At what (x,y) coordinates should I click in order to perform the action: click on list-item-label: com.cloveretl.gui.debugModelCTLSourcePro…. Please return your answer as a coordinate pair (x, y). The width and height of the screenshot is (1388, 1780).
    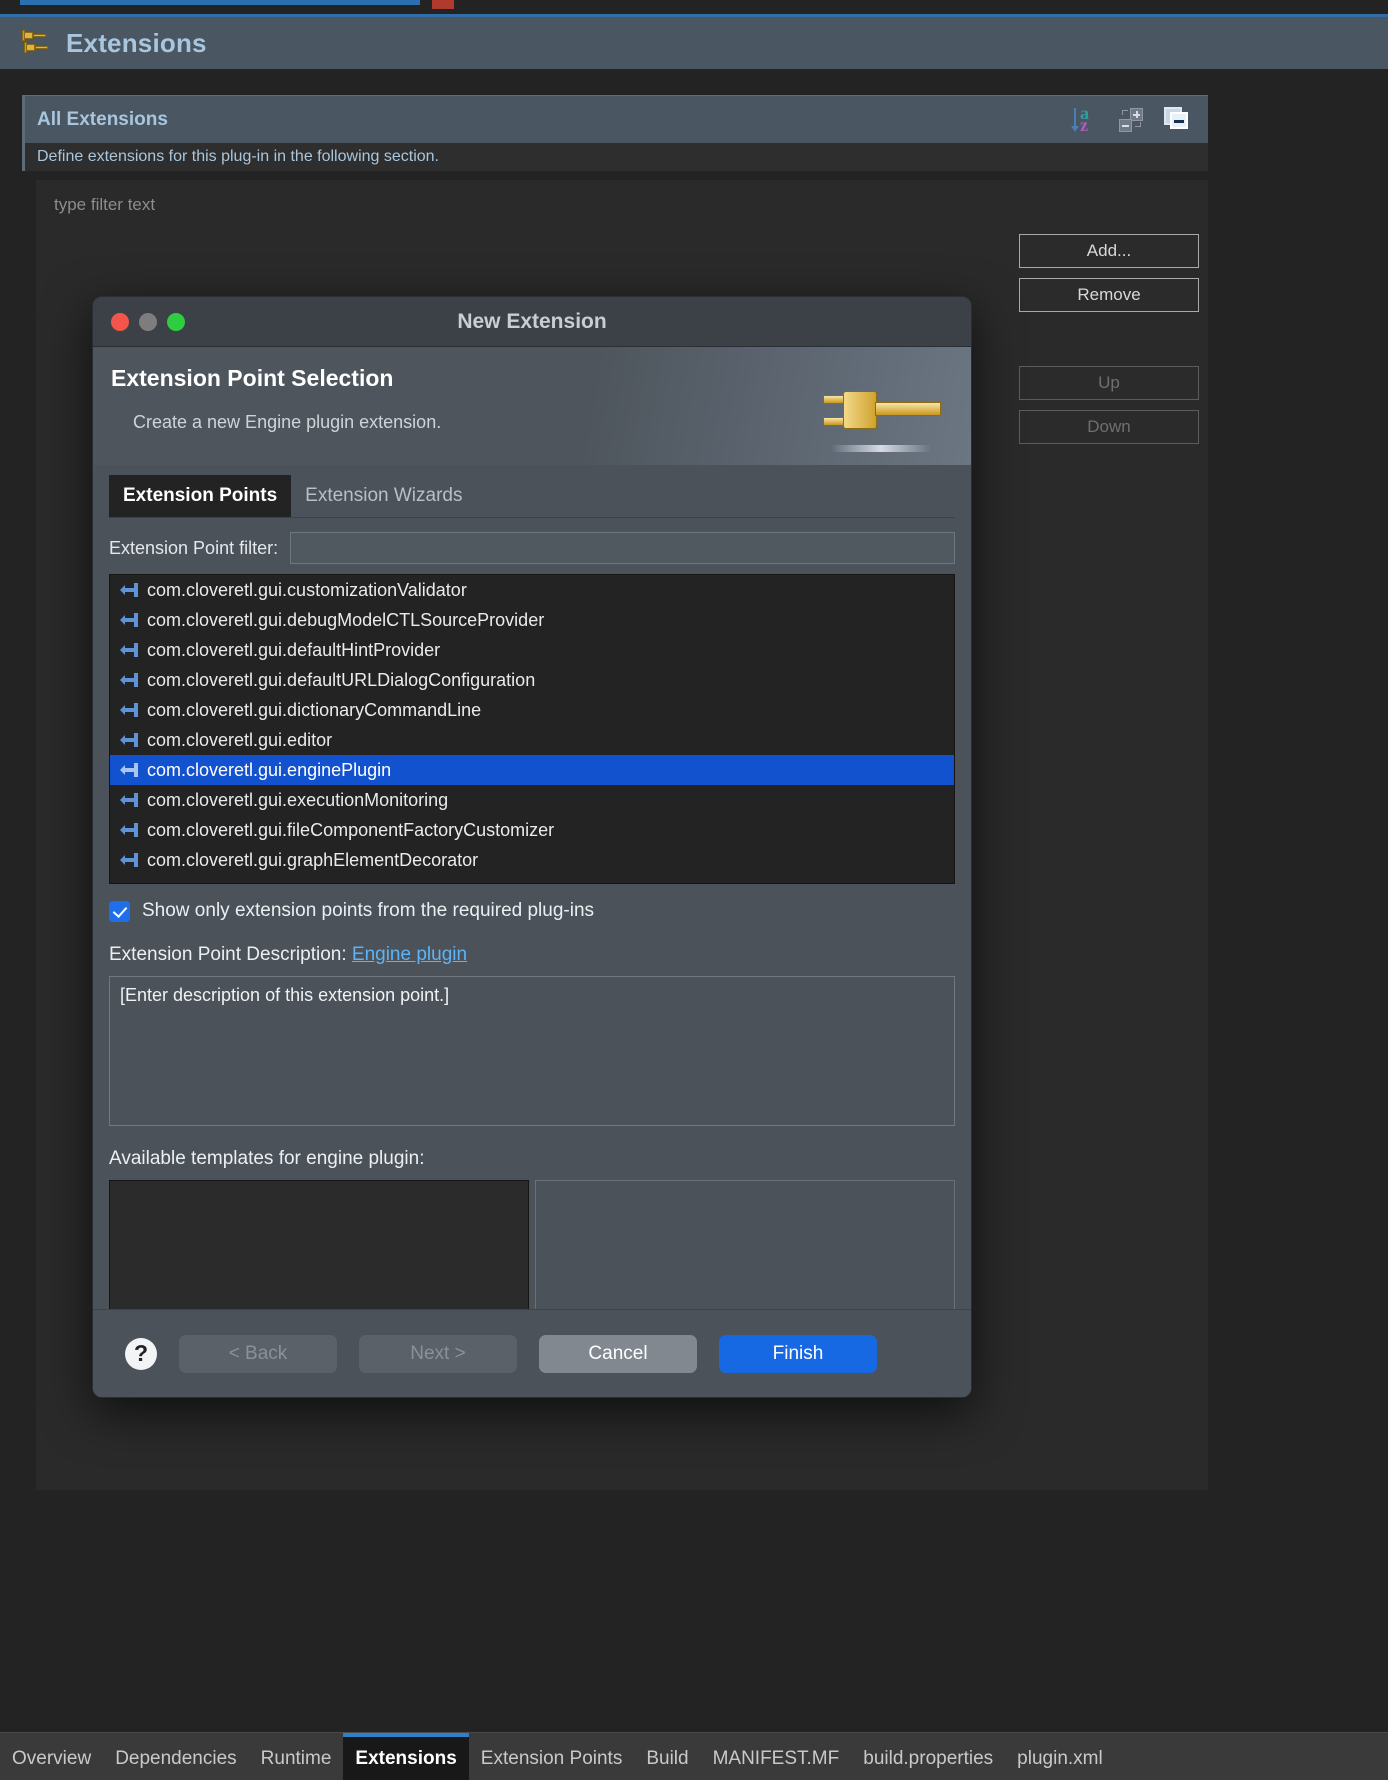
    Looking at the image, I should click on (346, 619).